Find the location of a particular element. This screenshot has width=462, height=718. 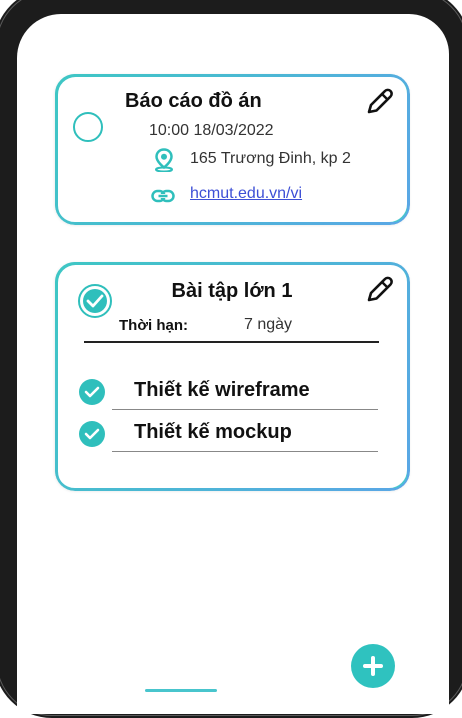

task-title: Báo cáo đồ án is located at coordinates (193, 101).